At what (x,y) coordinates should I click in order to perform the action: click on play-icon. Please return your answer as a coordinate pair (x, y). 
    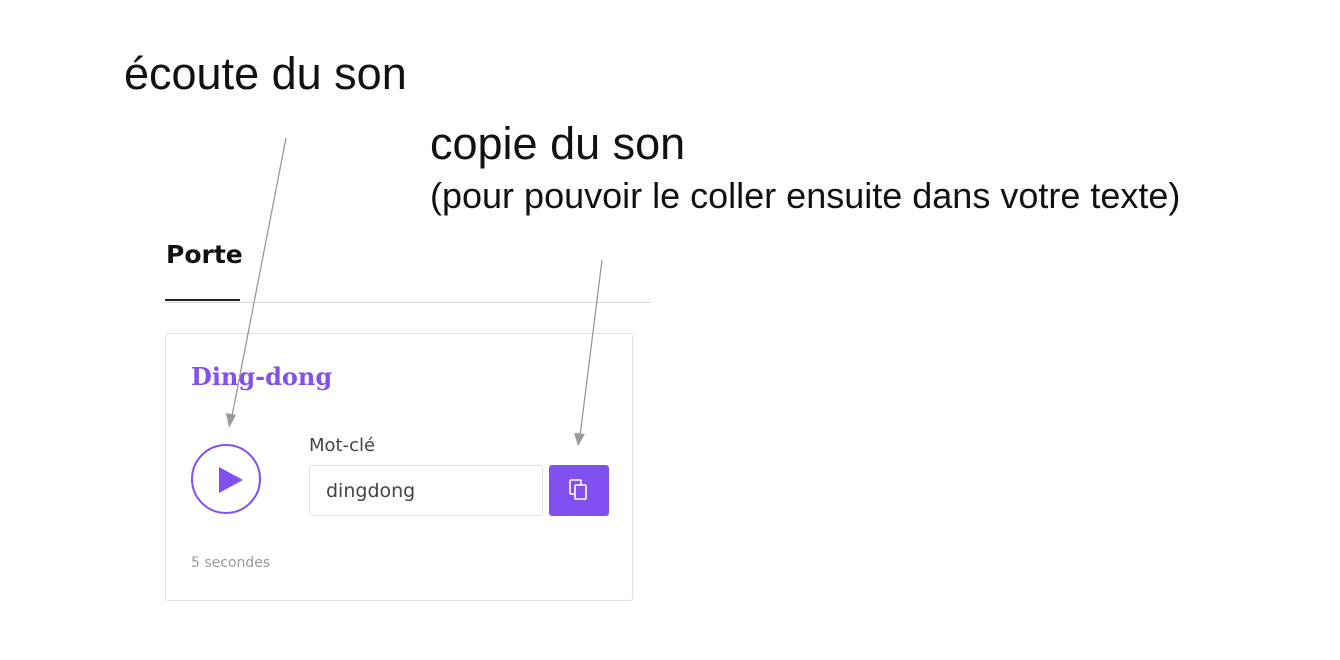
    Looking at the image, I should click on (231, 480).